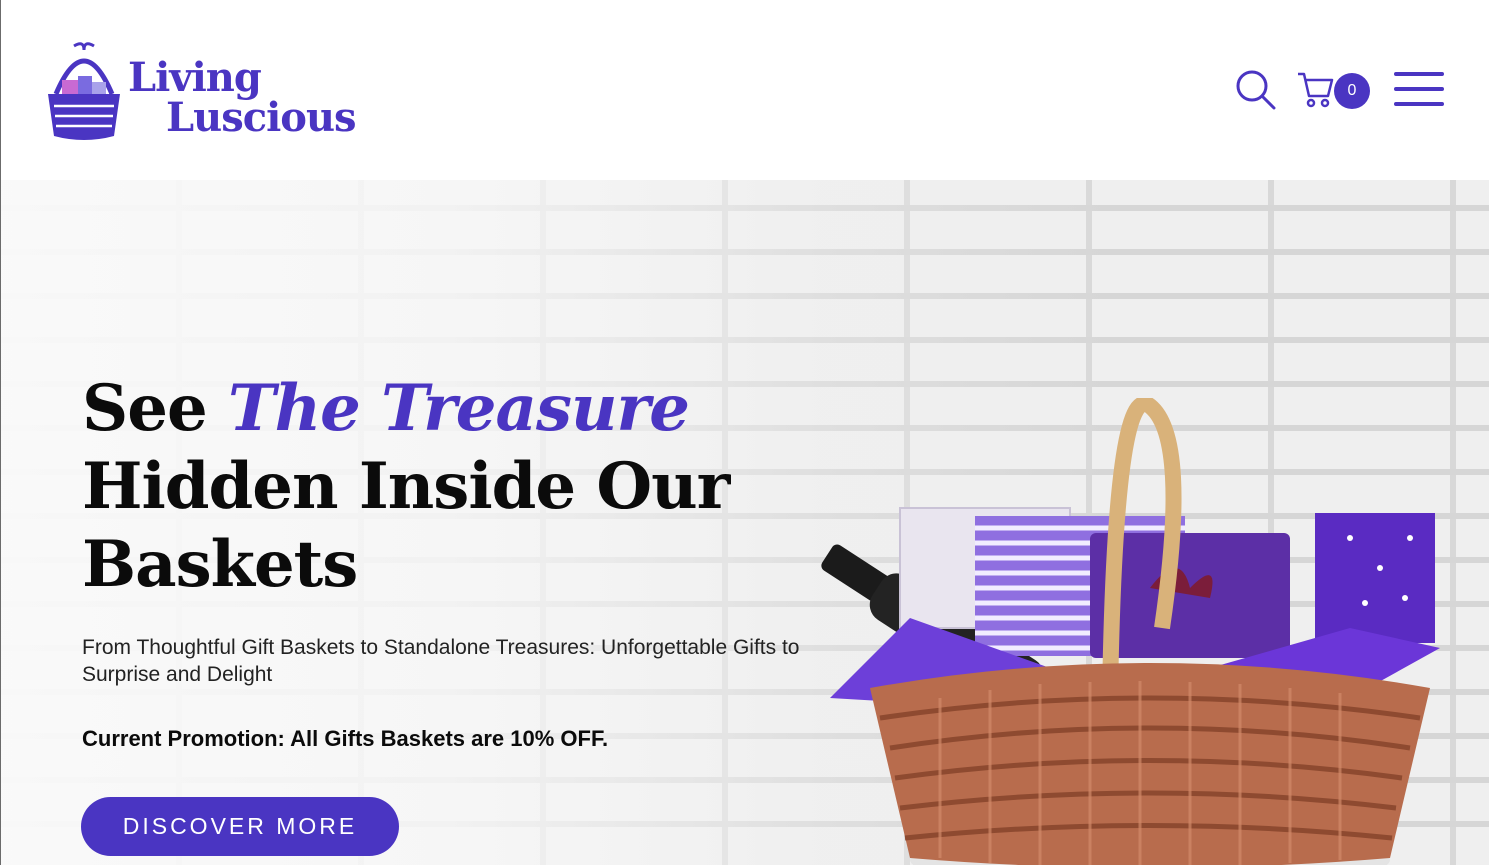 This screenshot has width=1489, height=865. I want to click on cart-icon, so click(1316, 90).